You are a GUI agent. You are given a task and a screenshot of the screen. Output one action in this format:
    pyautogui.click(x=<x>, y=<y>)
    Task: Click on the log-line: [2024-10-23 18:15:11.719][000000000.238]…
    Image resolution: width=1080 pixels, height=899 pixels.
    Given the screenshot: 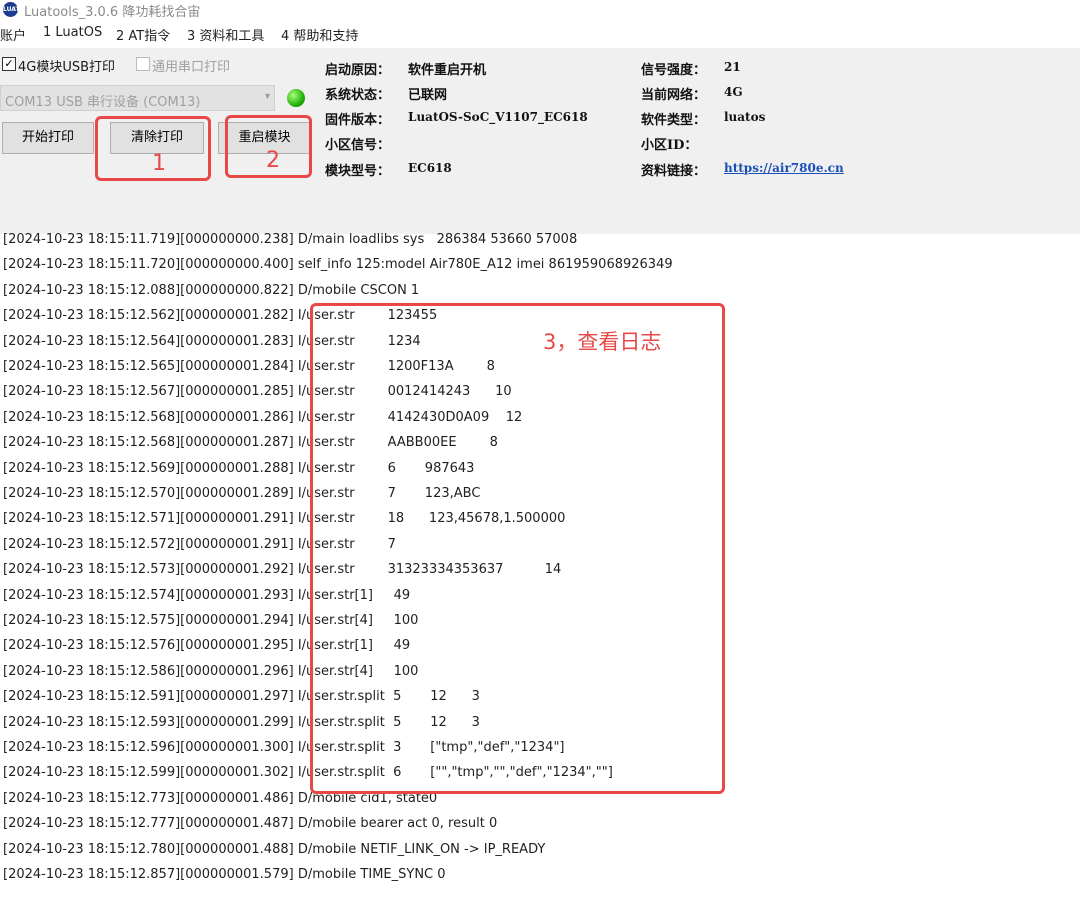 What is the action you would take?
    pyautogui.click(x=290, y=239)
    